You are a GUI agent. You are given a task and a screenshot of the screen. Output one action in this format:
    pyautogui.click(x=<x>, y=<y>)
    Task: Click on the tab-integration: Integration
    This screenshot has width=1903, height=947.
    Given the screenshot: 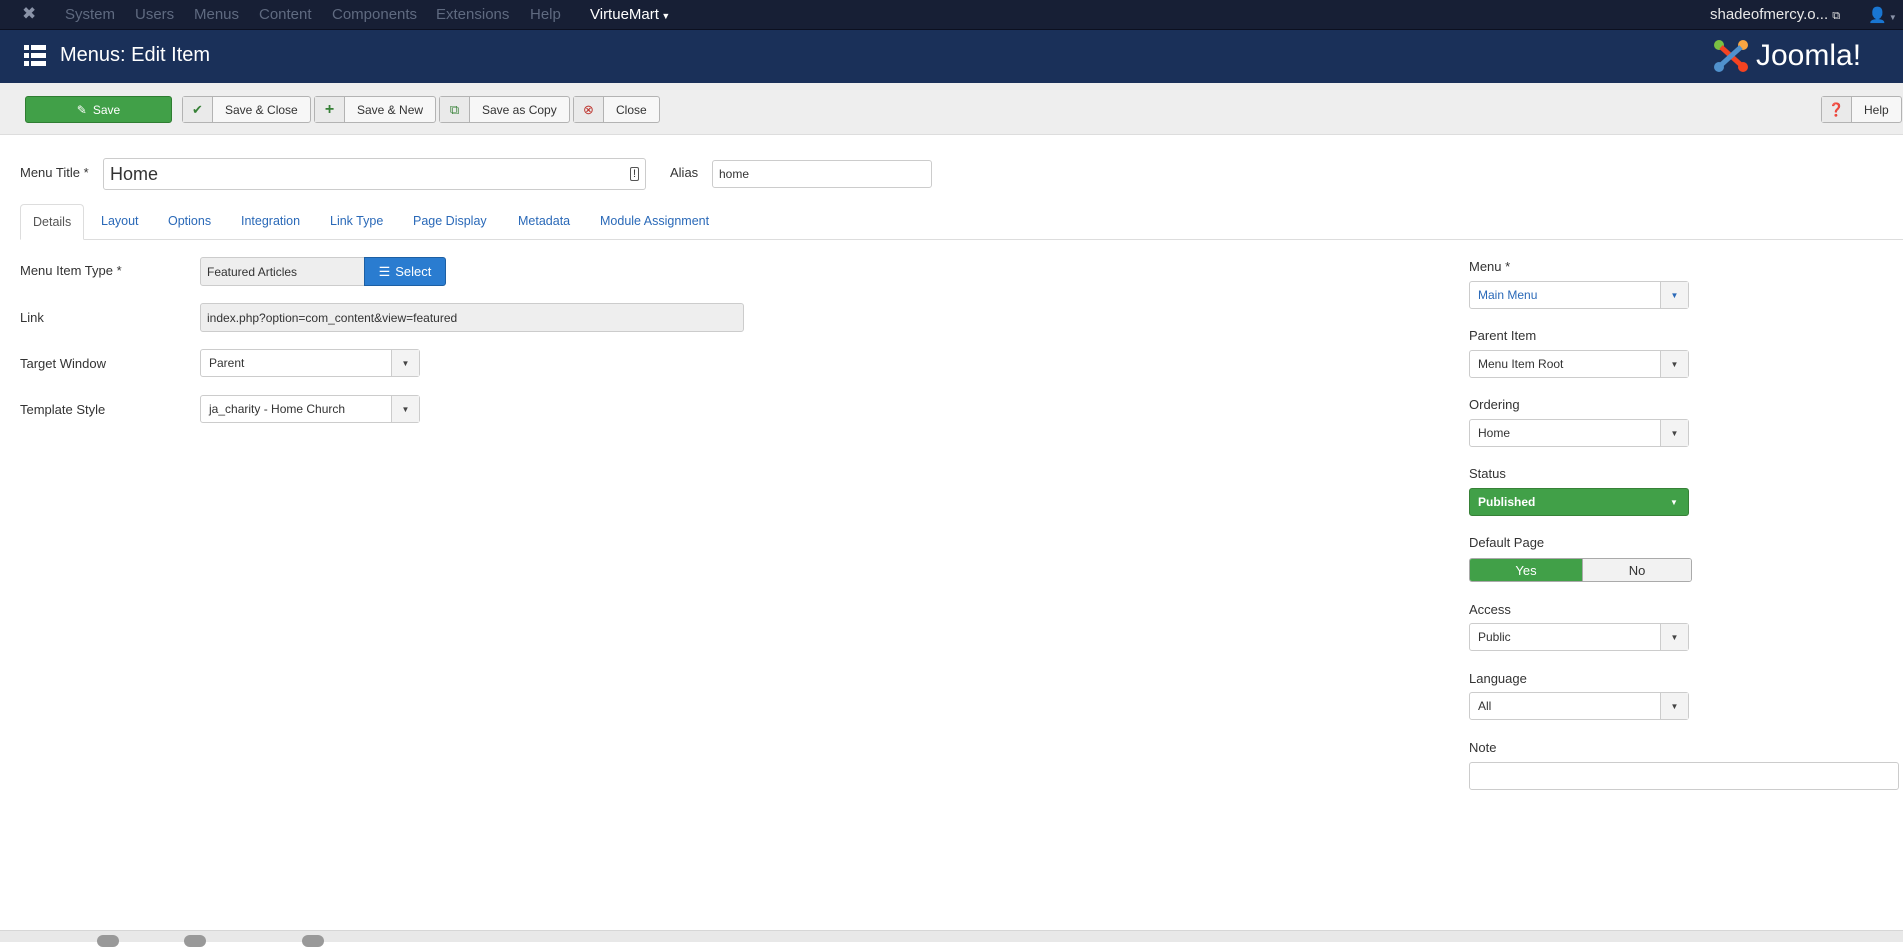 What is the action you would take?
    pyautogui.click(x=270, y=222)
    